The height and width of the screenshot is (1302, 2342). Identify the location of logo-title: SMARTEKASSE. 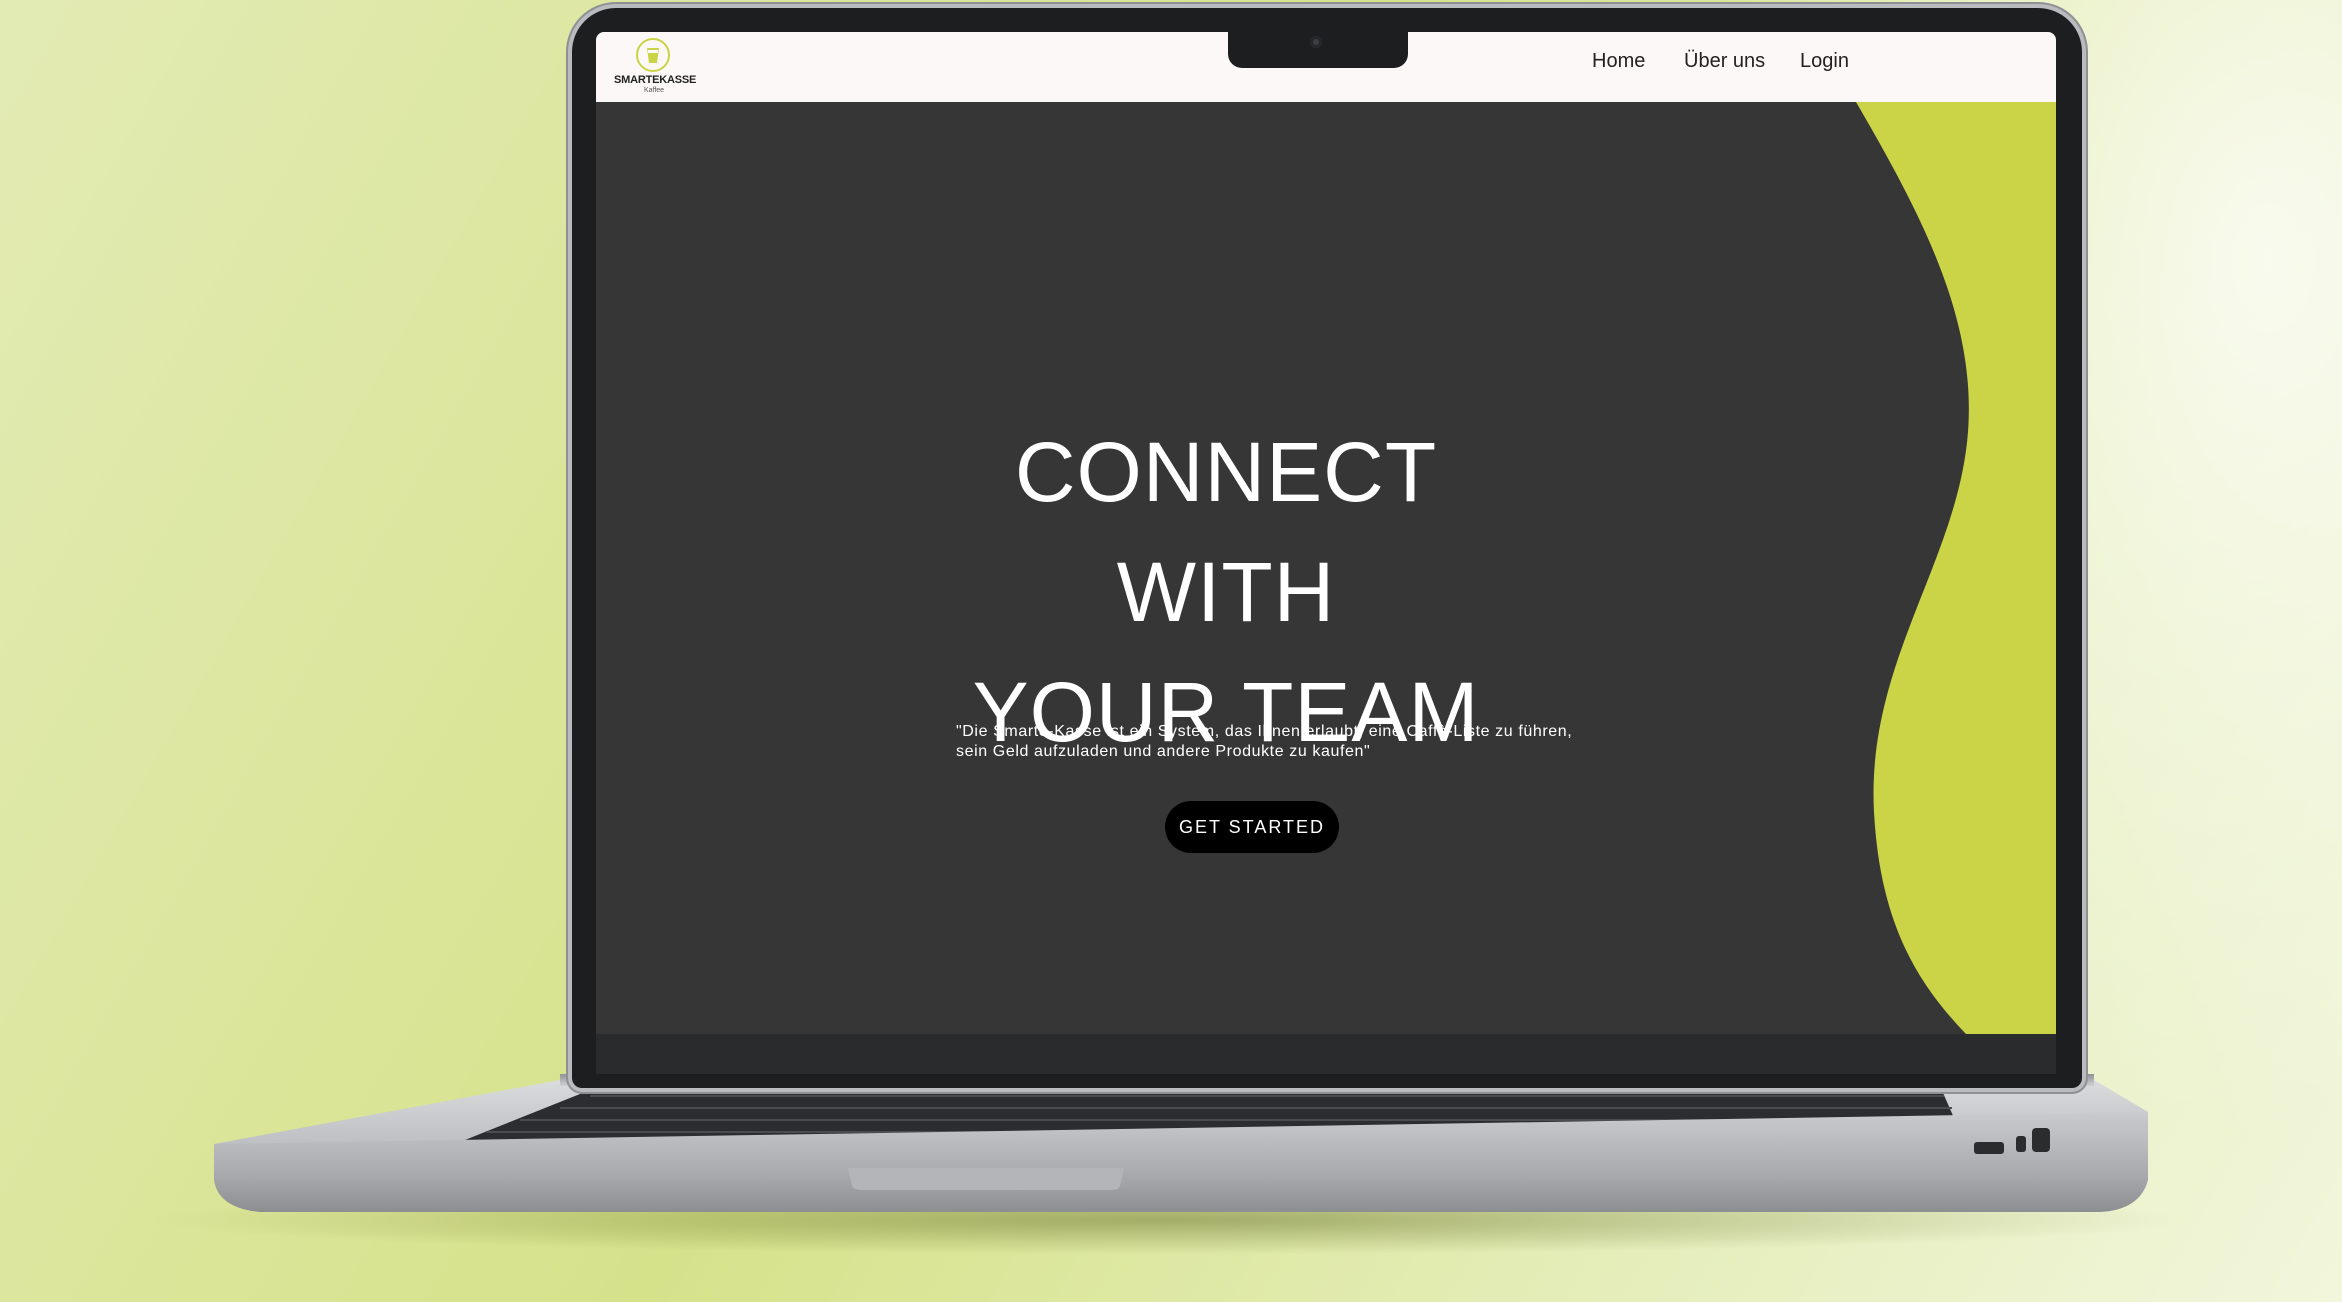
(655, 80).